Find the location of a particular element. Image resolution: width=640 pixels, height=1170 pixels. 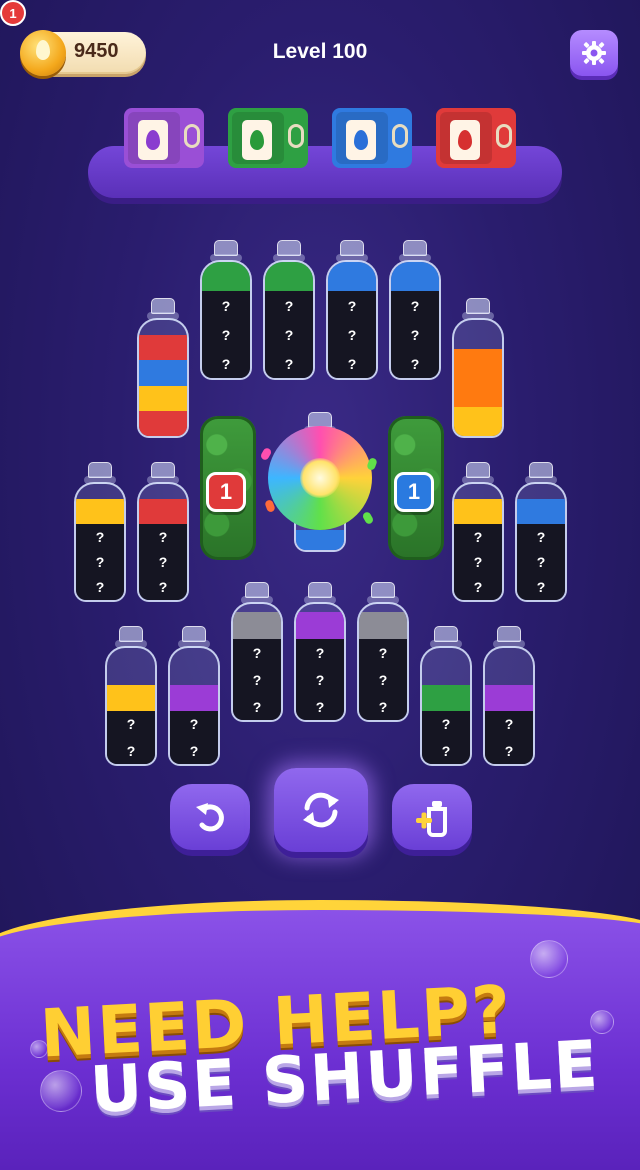

add-bottle-icon is located at coordinates (431, 819).